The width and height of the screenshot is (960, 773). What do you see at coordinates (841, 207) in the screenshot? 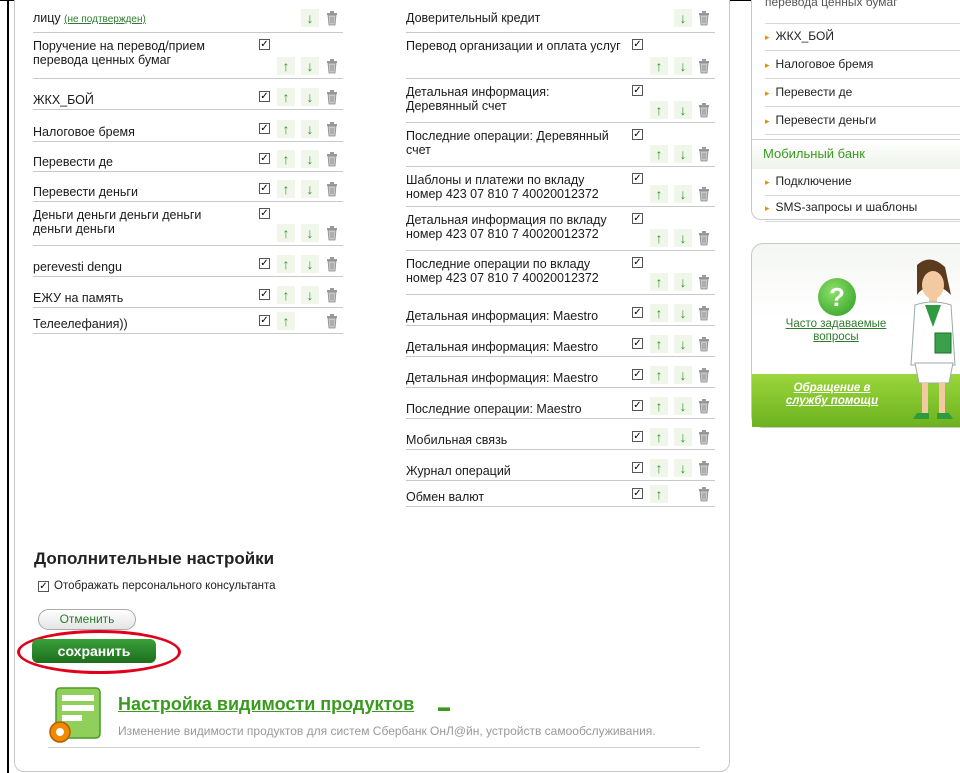
I see `sidebar-item: ▸ SMS-запросы и шаблоны` at bounding box center [841, 207].